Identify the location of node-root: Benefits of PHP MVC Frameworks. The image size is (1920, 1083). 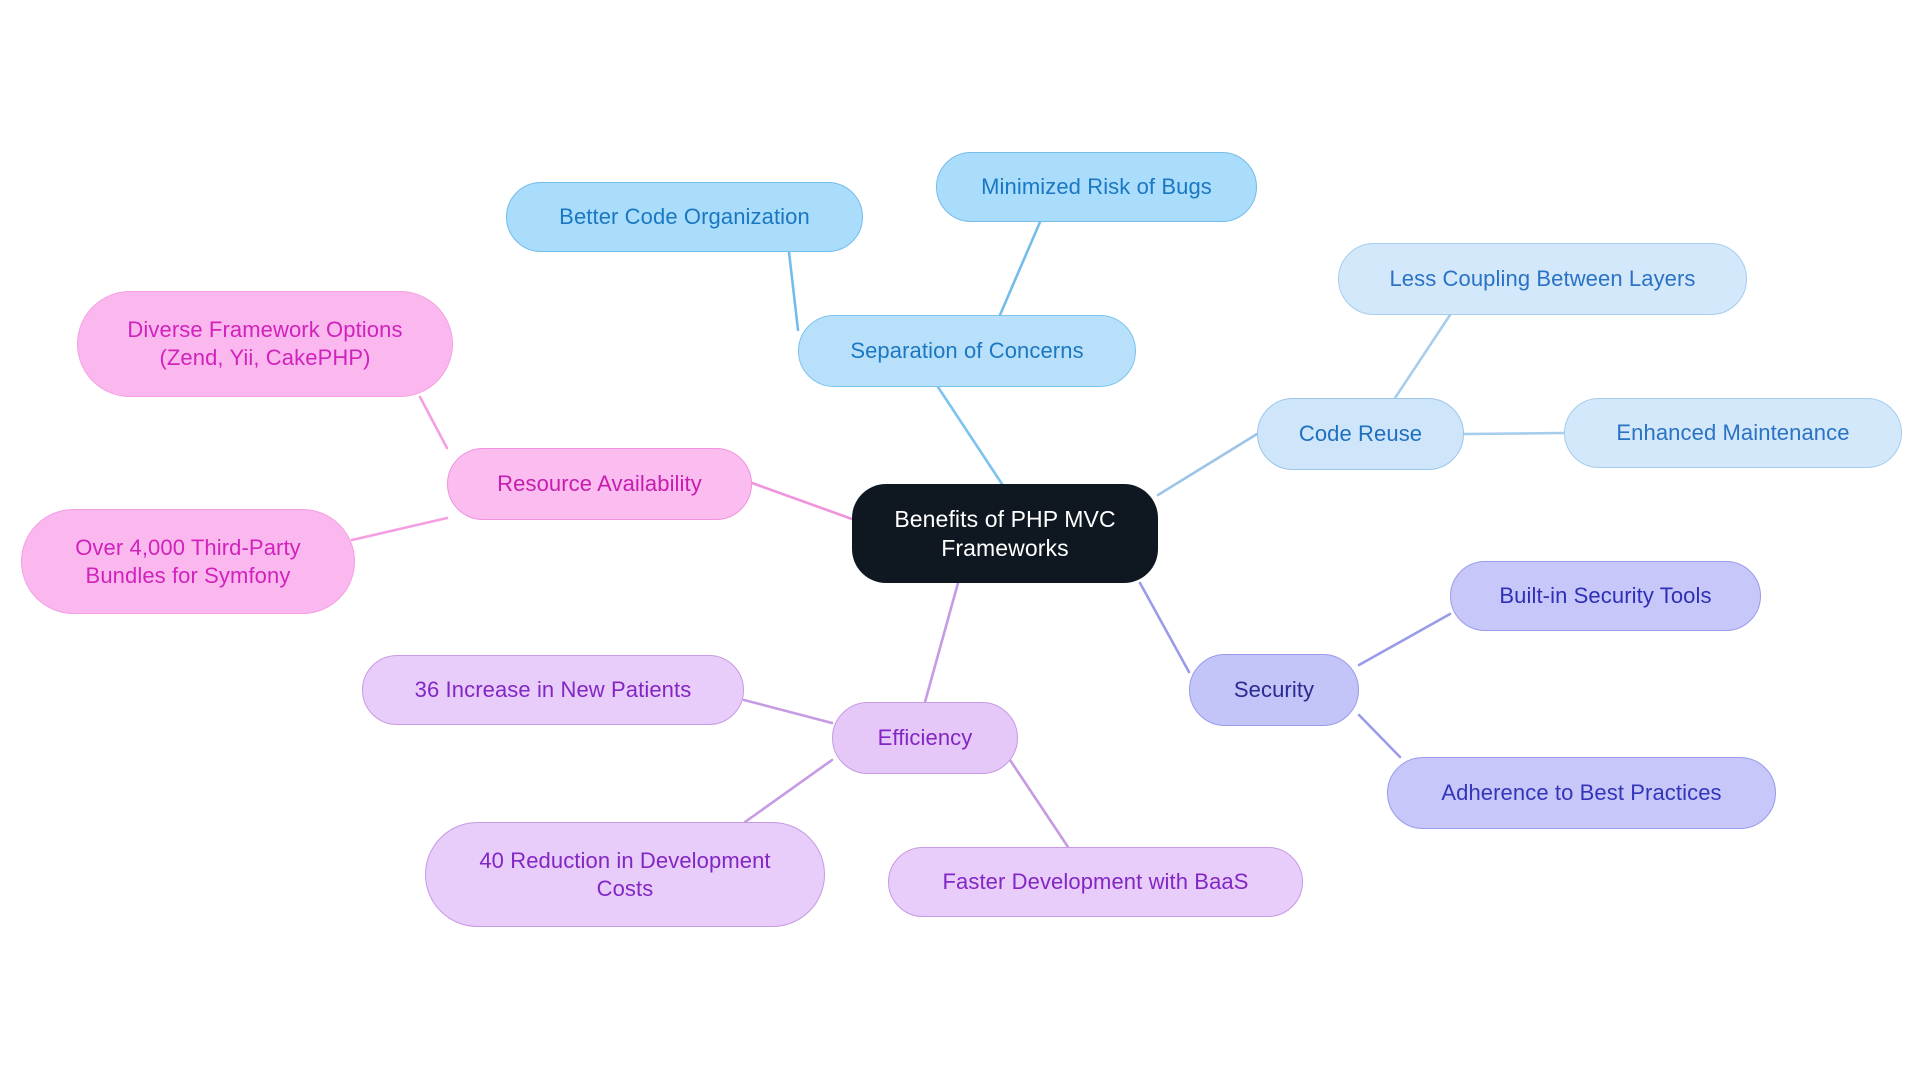
(1005, 533).